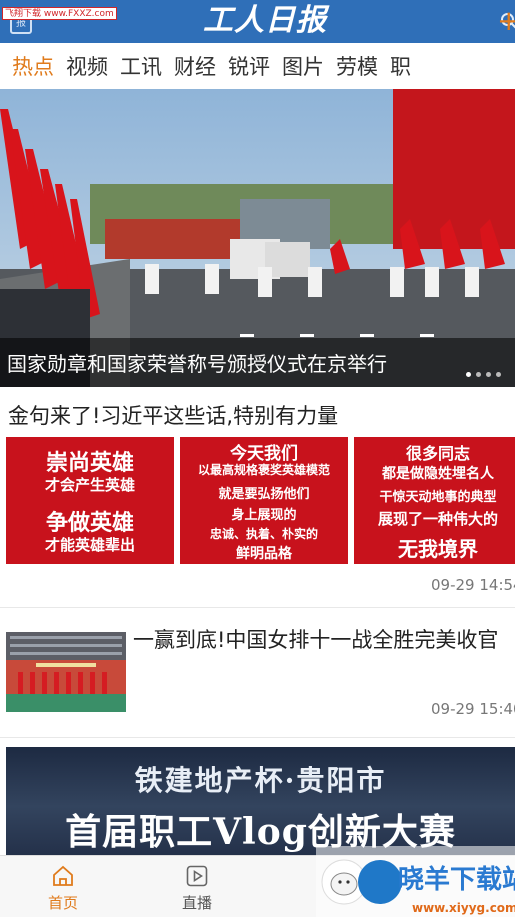  I want to click on thumbnail-text: 都是做隐姓埋名人, so click(438, 474).